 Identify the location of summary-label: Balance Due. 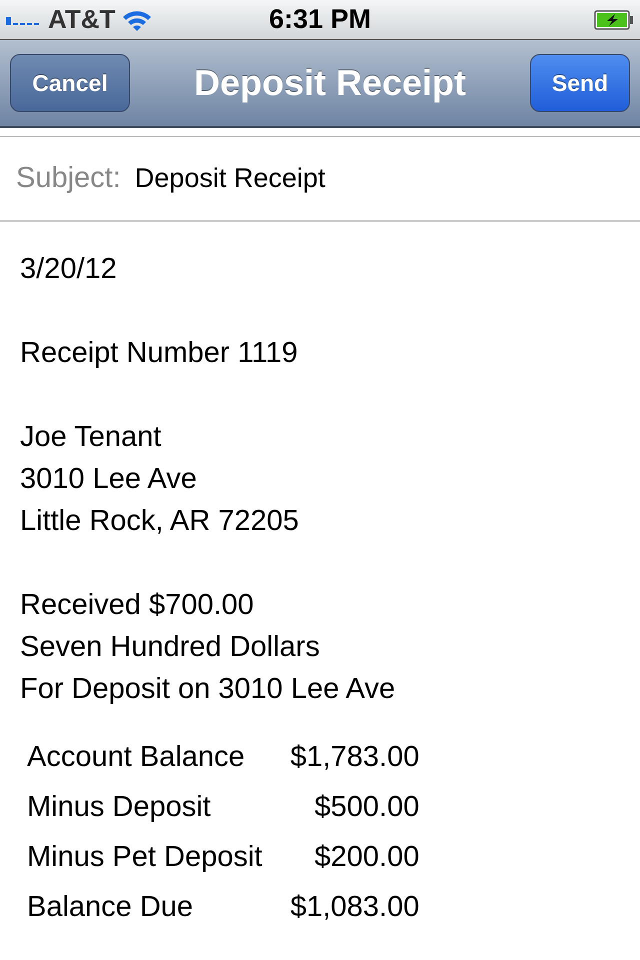
(110, 907).